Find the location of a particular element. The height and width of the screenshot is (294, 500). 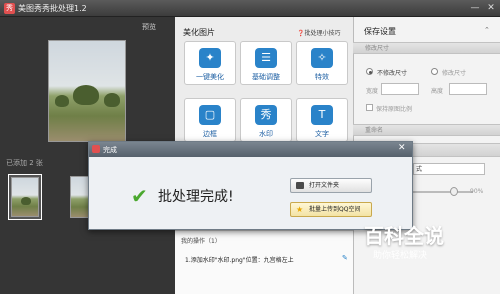

tool-watermark: 秀水印 is located at coordinates (266, 120).